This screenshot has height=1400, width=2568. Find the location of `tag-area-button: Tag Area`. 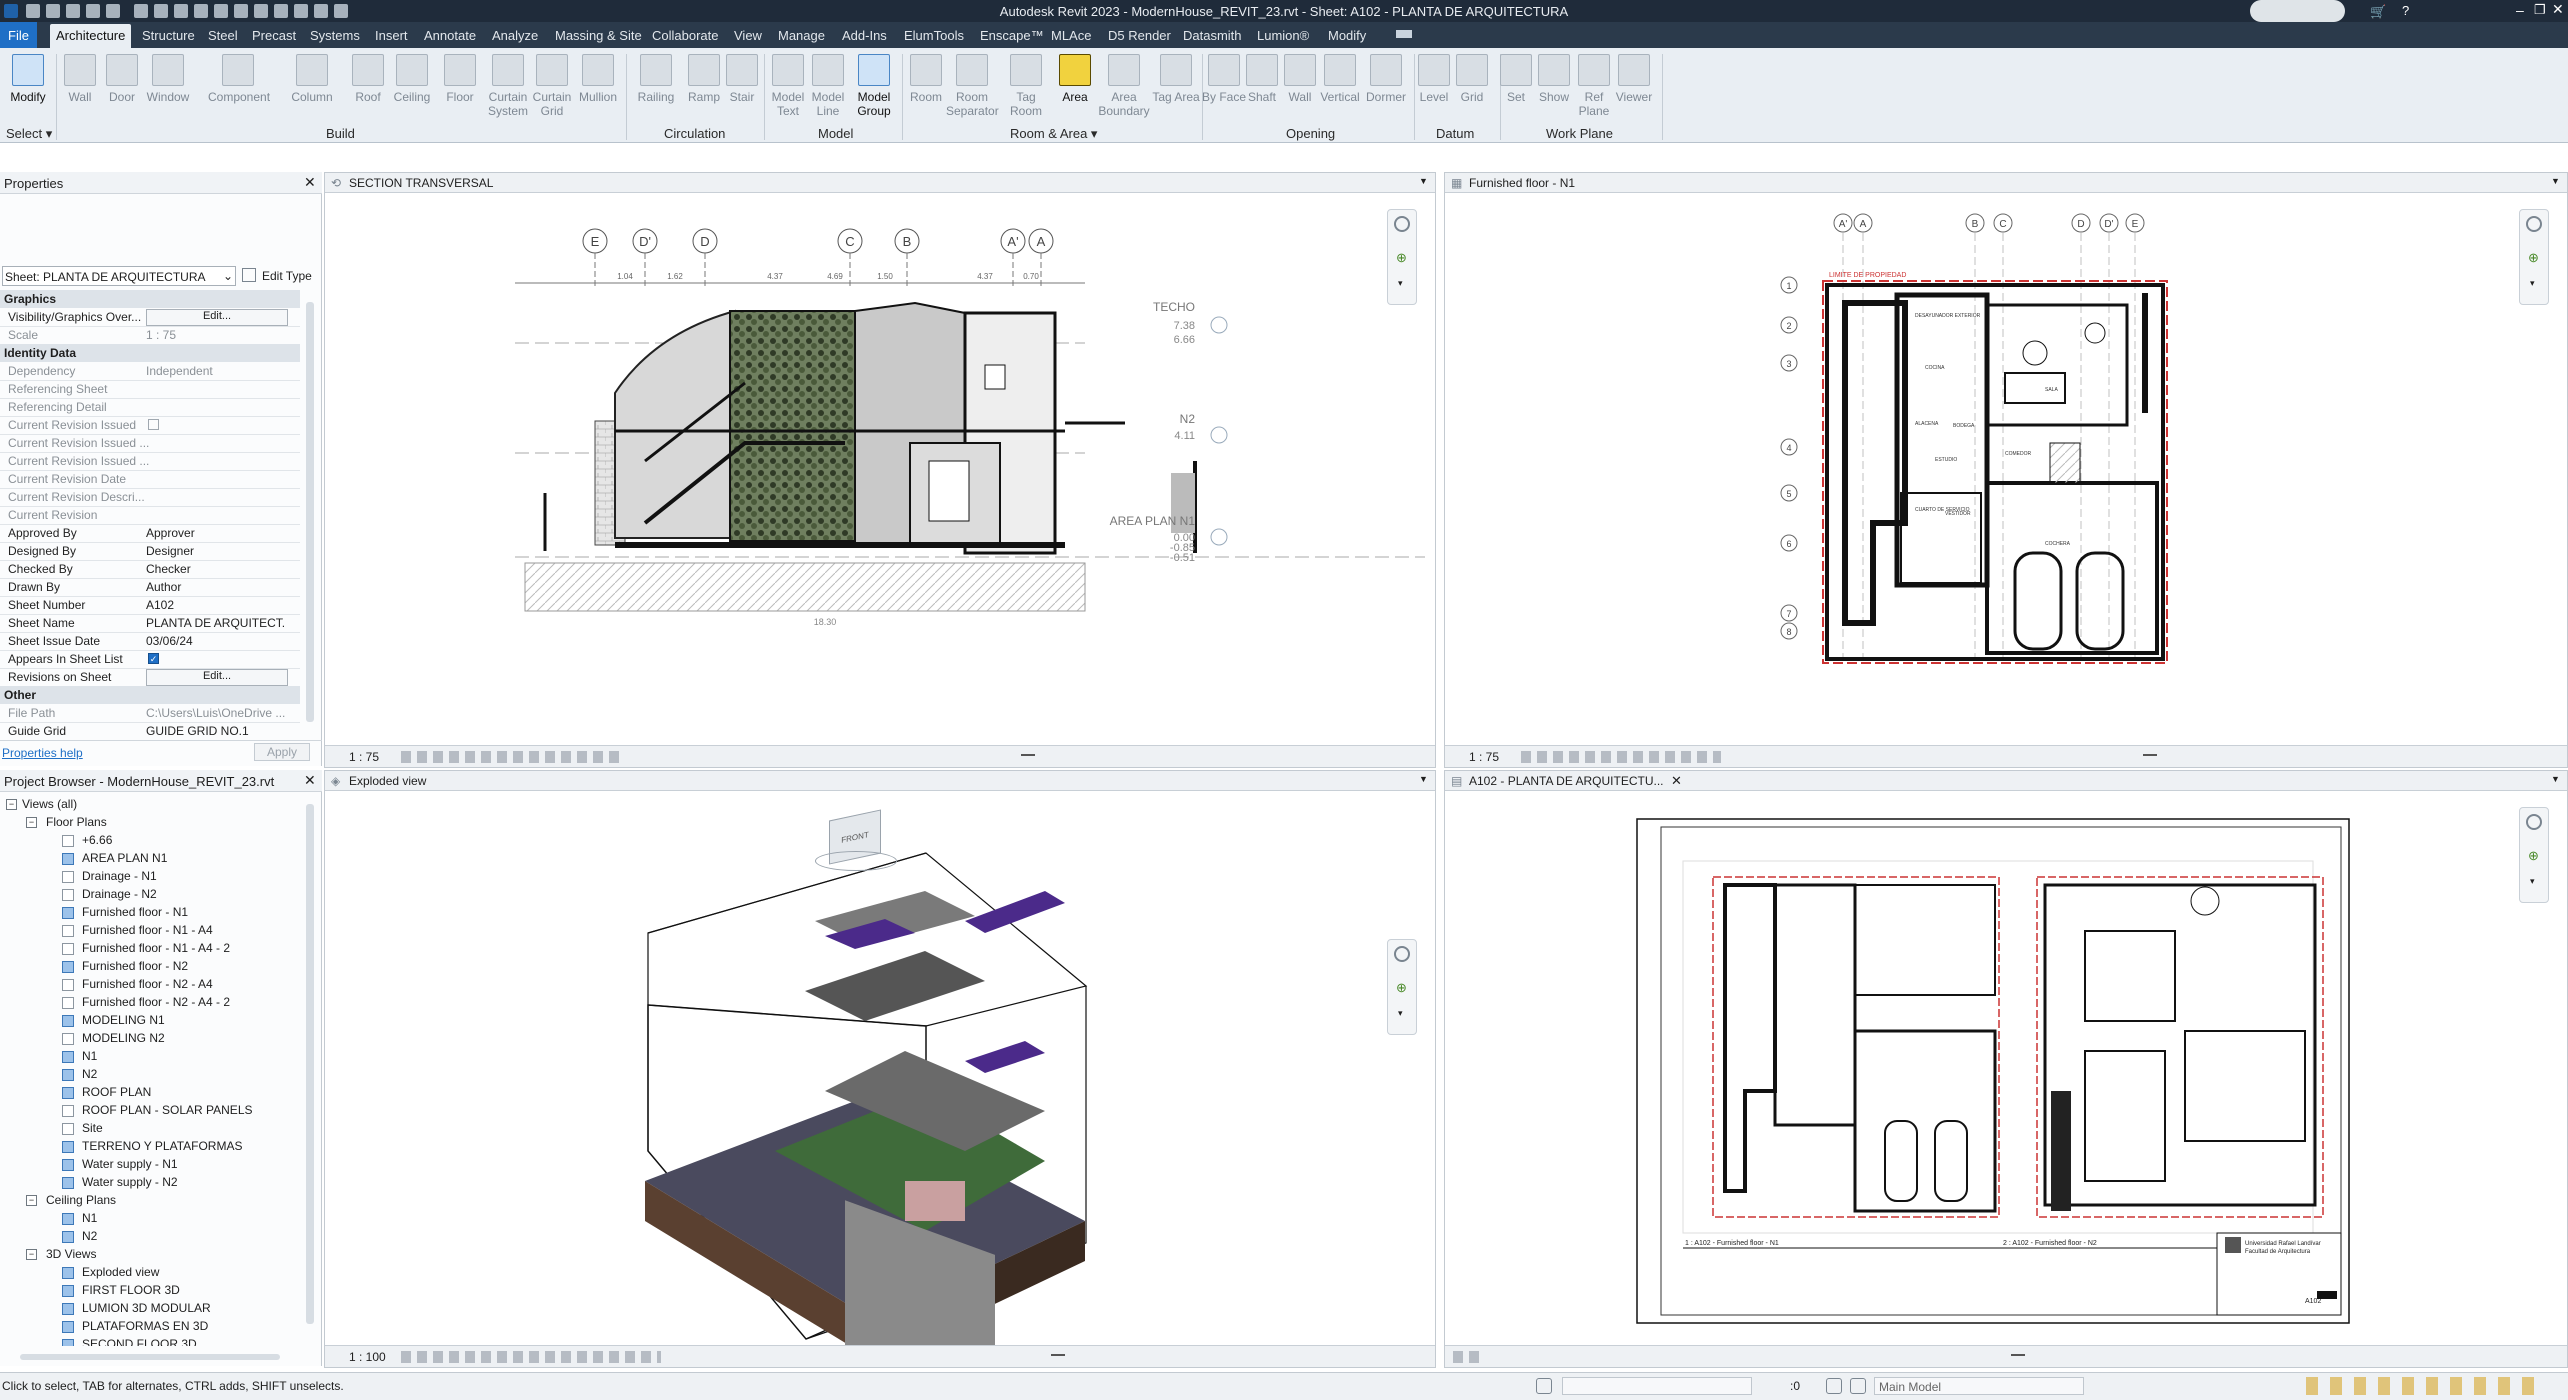

tag-area-button: Tag Area is located at coordinates (1176, 79).